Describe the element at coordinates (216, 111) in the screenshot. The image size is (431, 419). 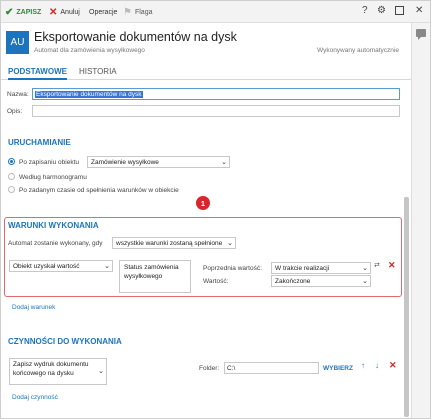
I see `description-input` at that location.